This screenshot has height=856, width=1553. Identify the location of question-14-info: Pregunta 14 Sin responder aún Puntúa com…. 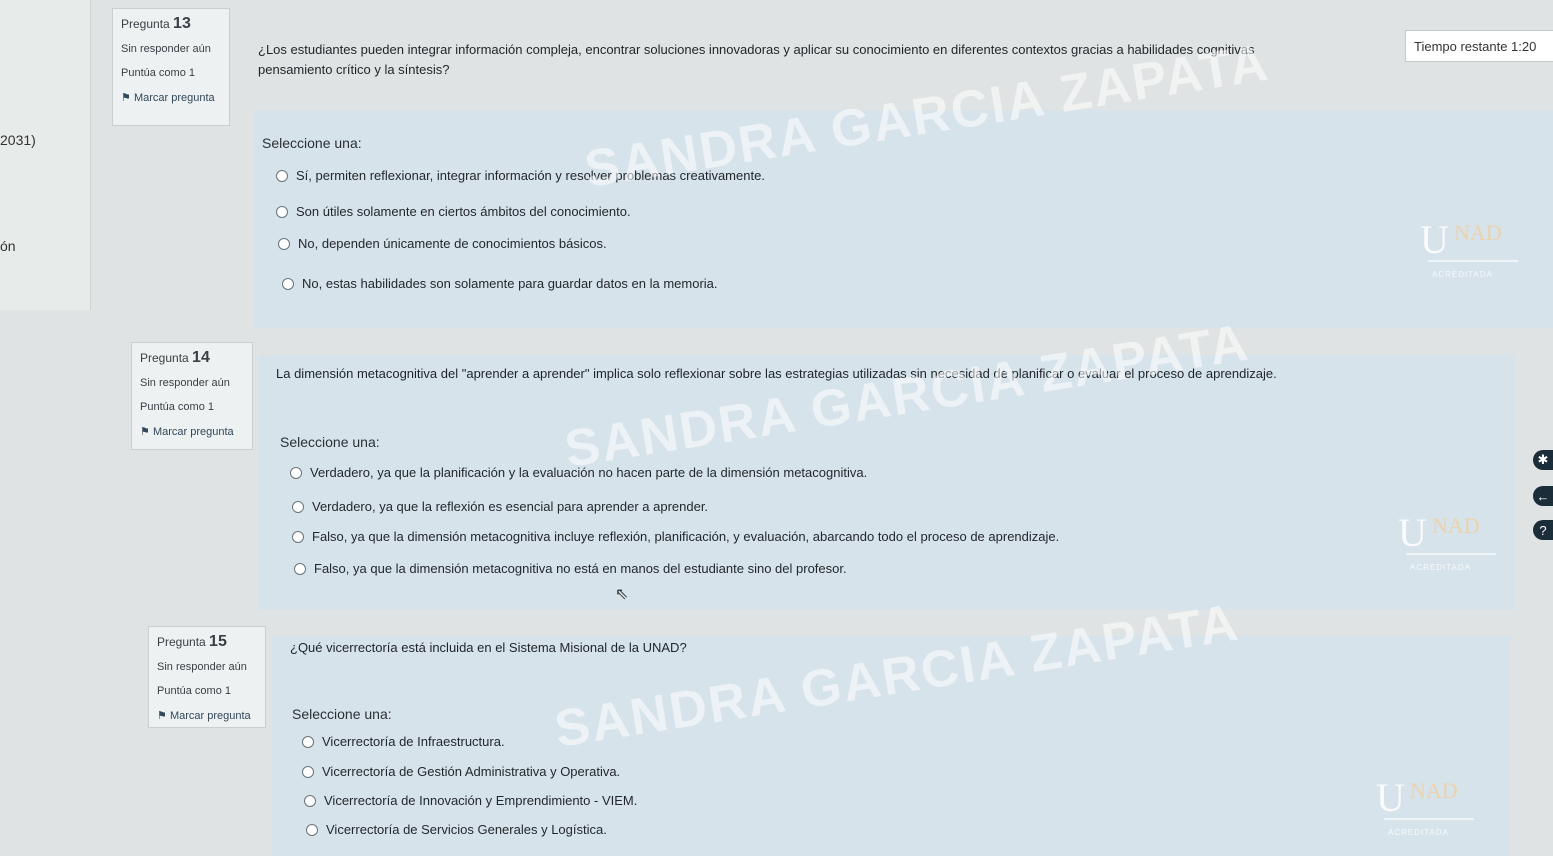
(192, 396).